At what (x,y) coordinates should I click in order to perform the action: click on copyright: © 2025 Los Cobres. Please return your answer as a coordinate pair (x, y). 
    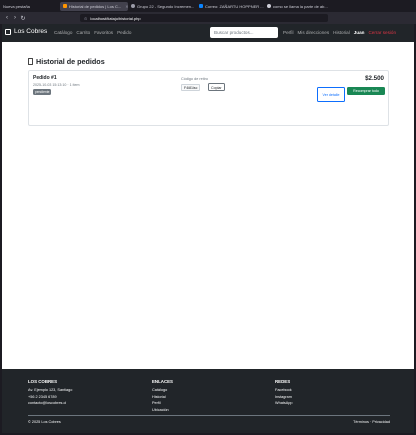
    Looking at the image, I should click on (44, 422).